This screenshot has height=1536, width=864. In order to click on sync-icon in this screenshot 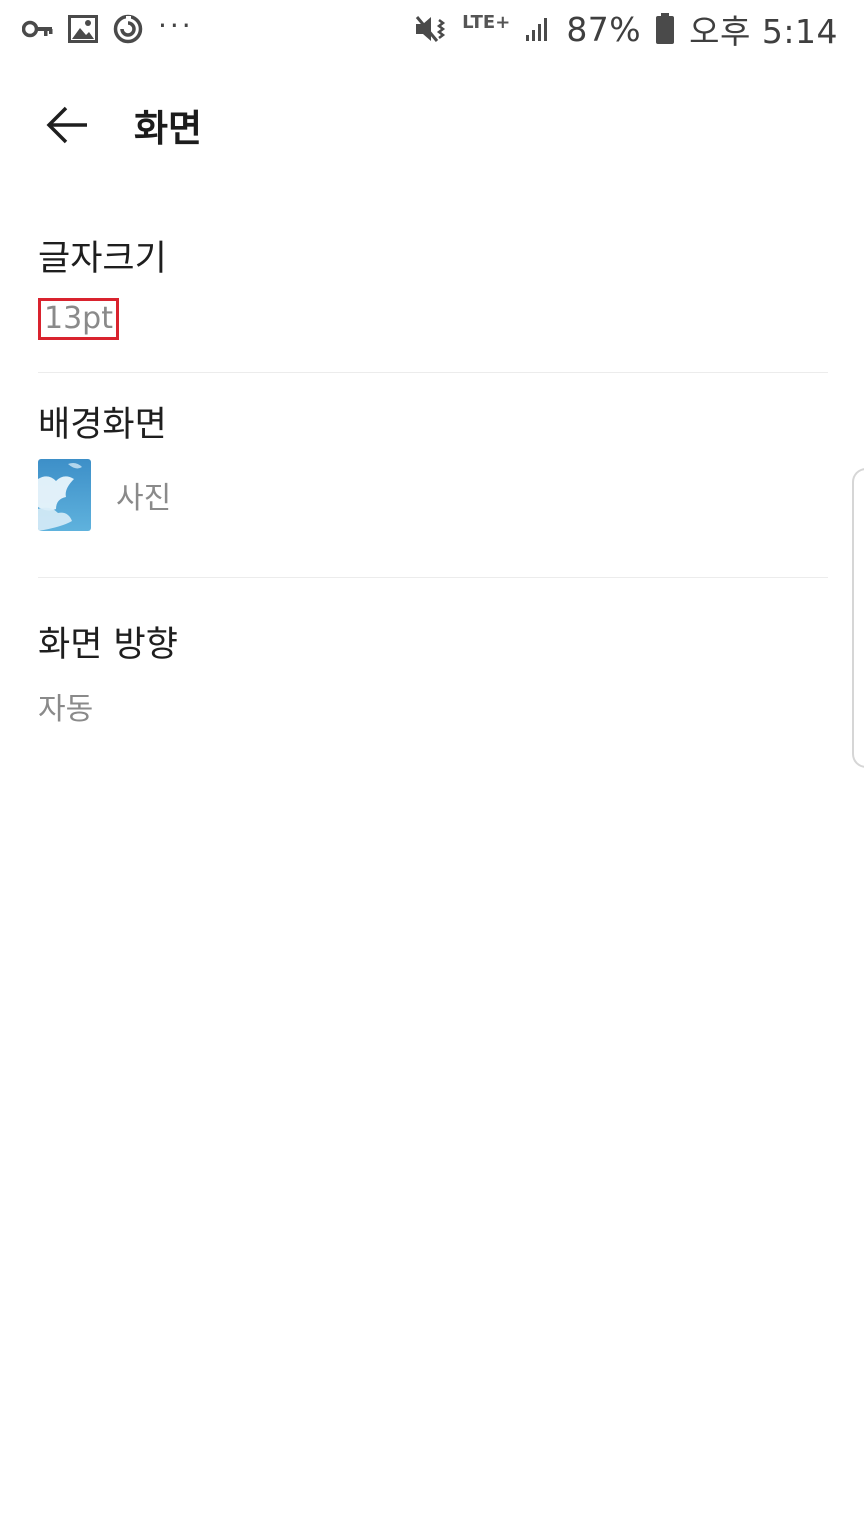, I will do `click(128, 29)`.